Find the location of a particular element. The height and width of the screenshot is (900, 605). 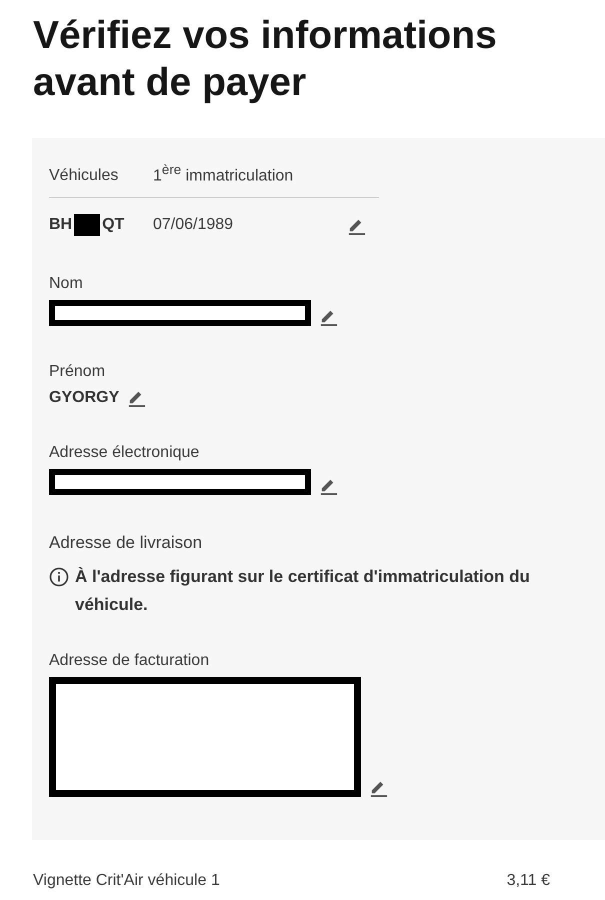

info-text: À l'adresse figurant sur le certificat d'immatriculation du véhicule. is located at coordinates (303, 591).